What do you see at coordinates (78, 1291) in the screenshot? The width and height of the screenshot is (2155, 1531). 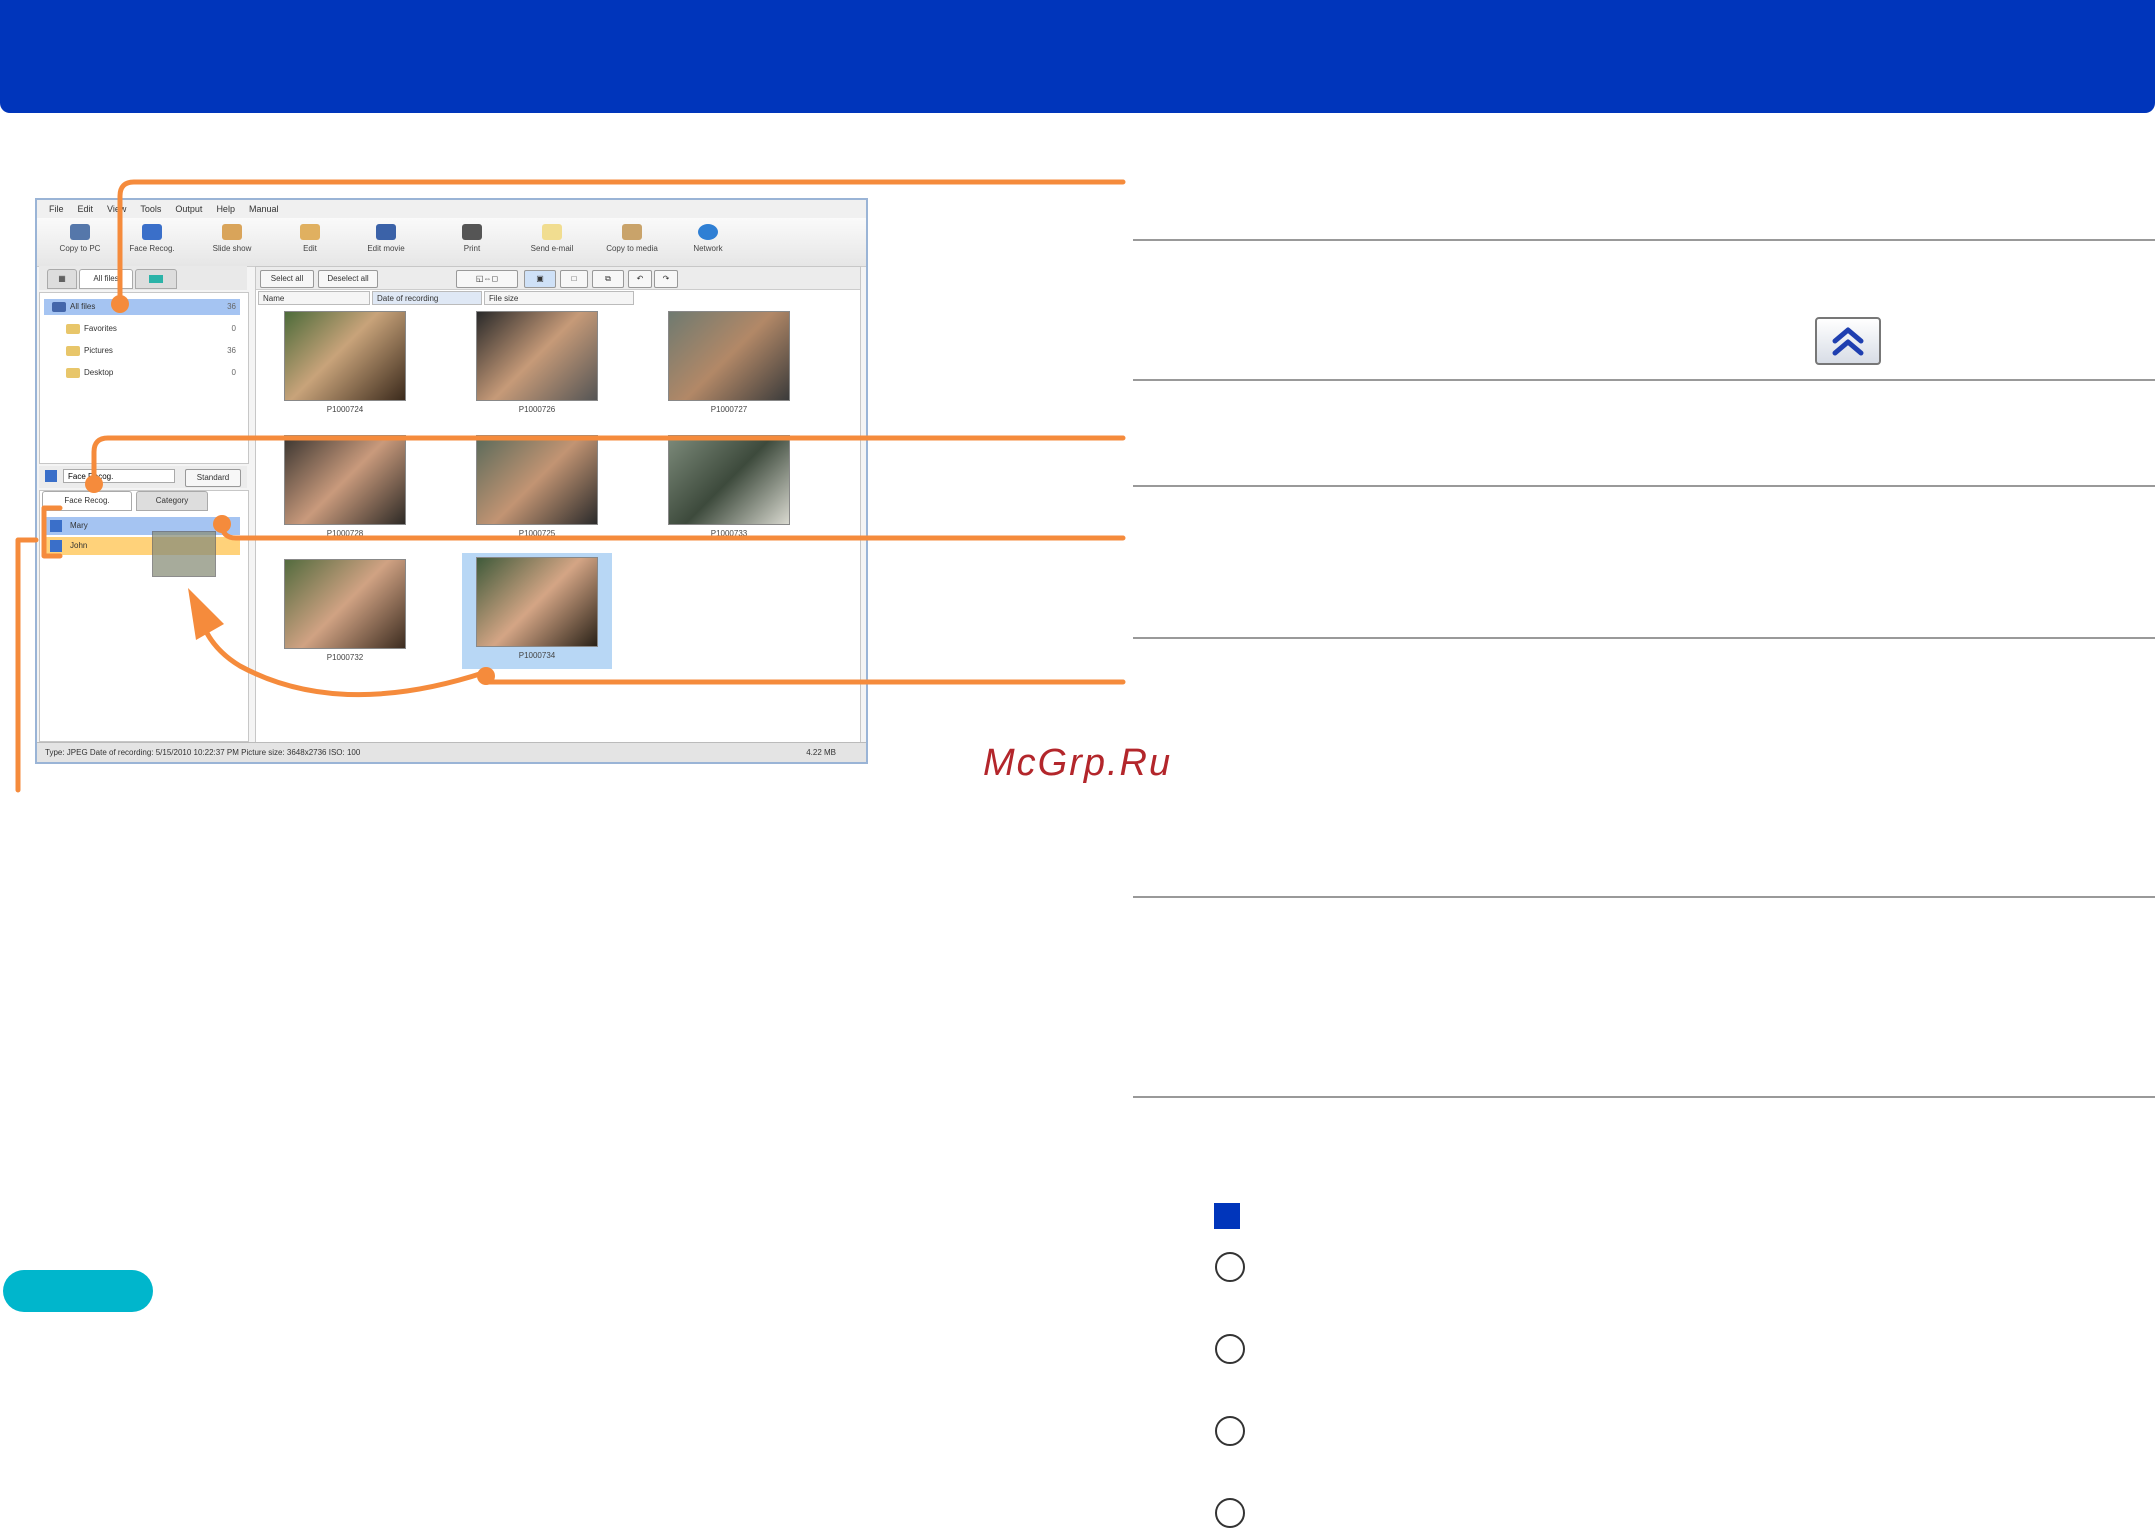 I see `note-badge` at bounding box center [78, 1291].